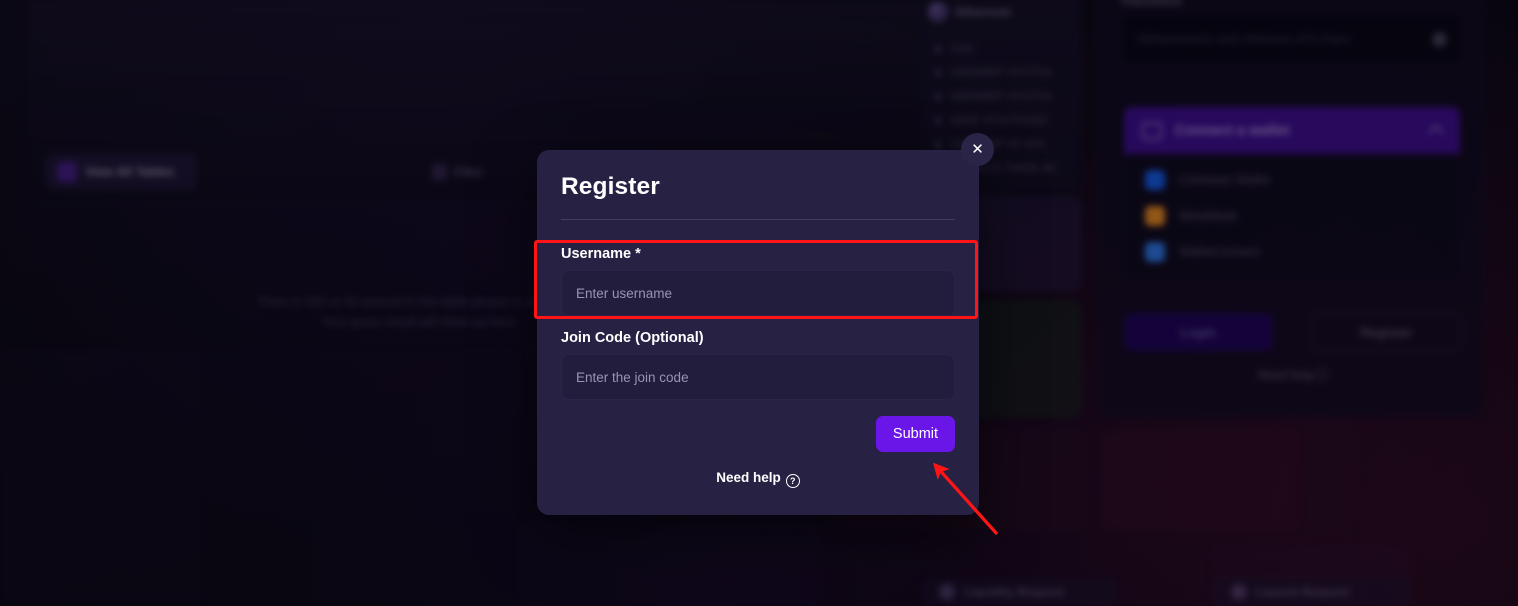 The width and height of the screenshot is (1518, 606). Describe the element at coordinates (632, 338) in the screenshot. I see `join-code-label: Join Code (Optional)` at that location.